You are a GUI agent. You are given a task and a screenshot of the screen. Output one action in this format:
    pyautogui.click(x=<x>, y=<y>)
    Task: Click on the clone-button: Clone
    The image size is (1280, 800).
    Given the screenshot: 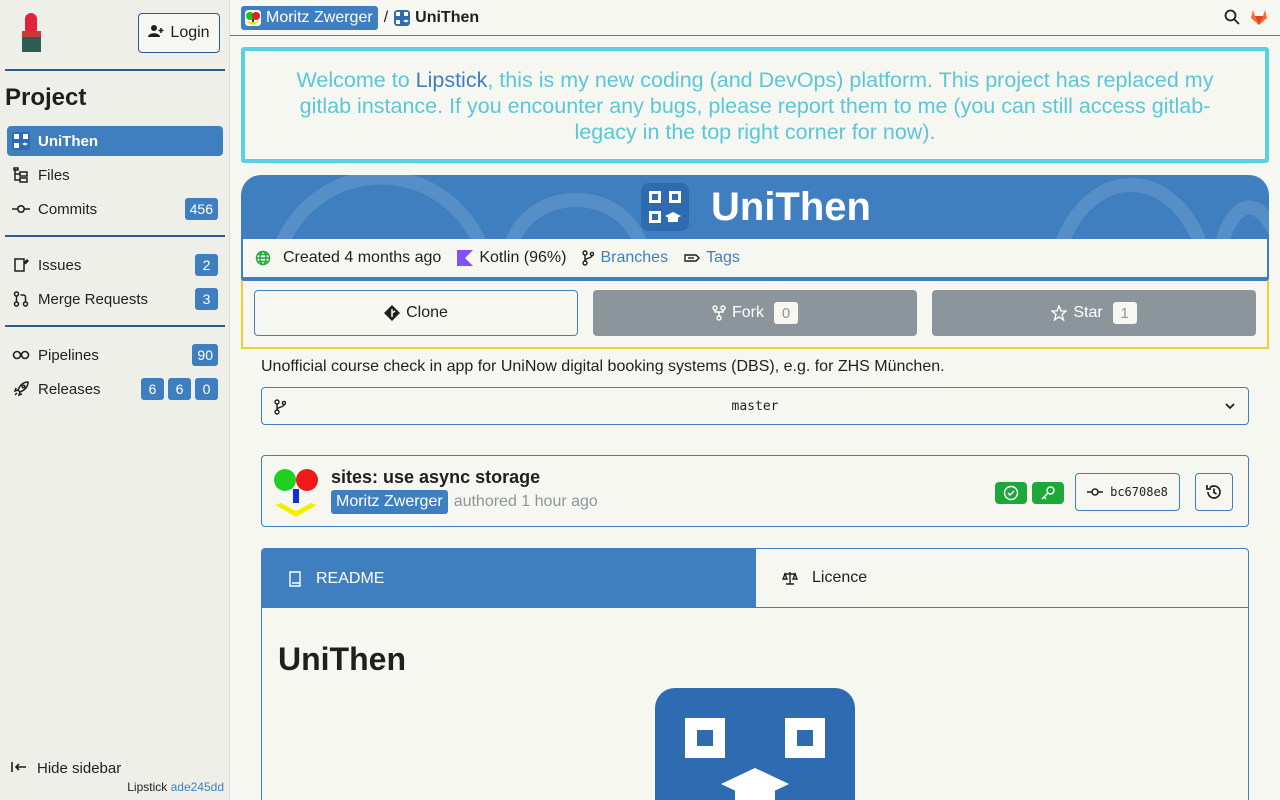 What is the action you would take?
    pyautogui.click(x=416, y=313)
    